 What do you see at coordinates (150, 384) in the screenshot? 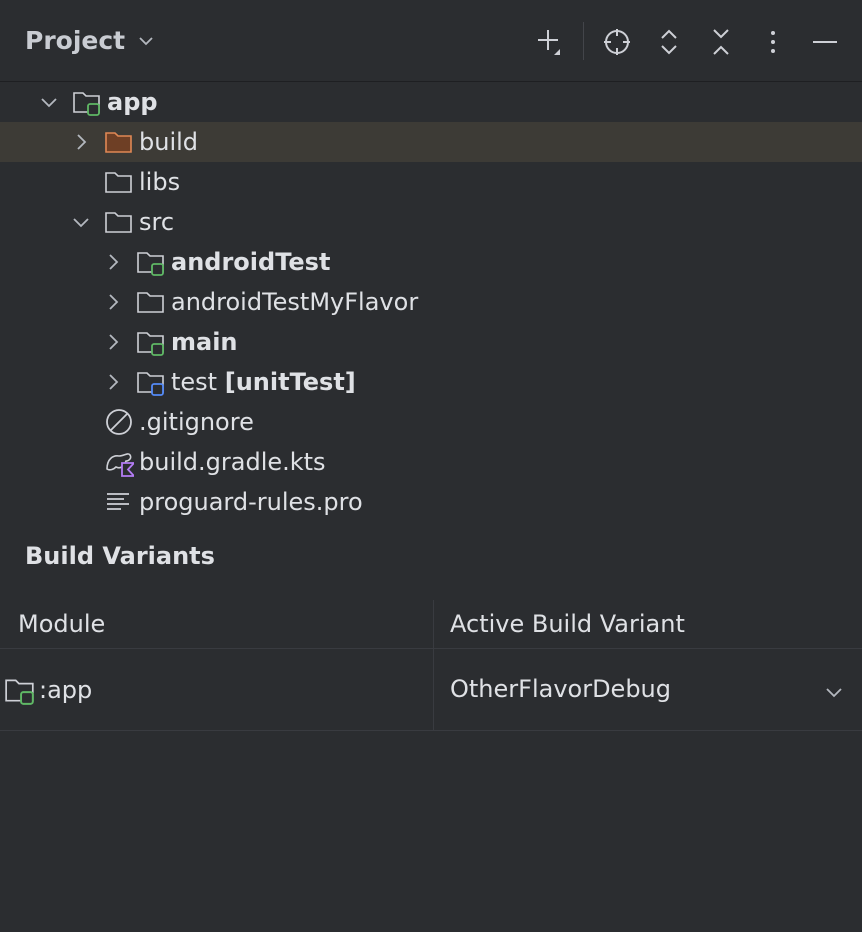
I see `test-folder-icon` at bounding box center [150, 384].